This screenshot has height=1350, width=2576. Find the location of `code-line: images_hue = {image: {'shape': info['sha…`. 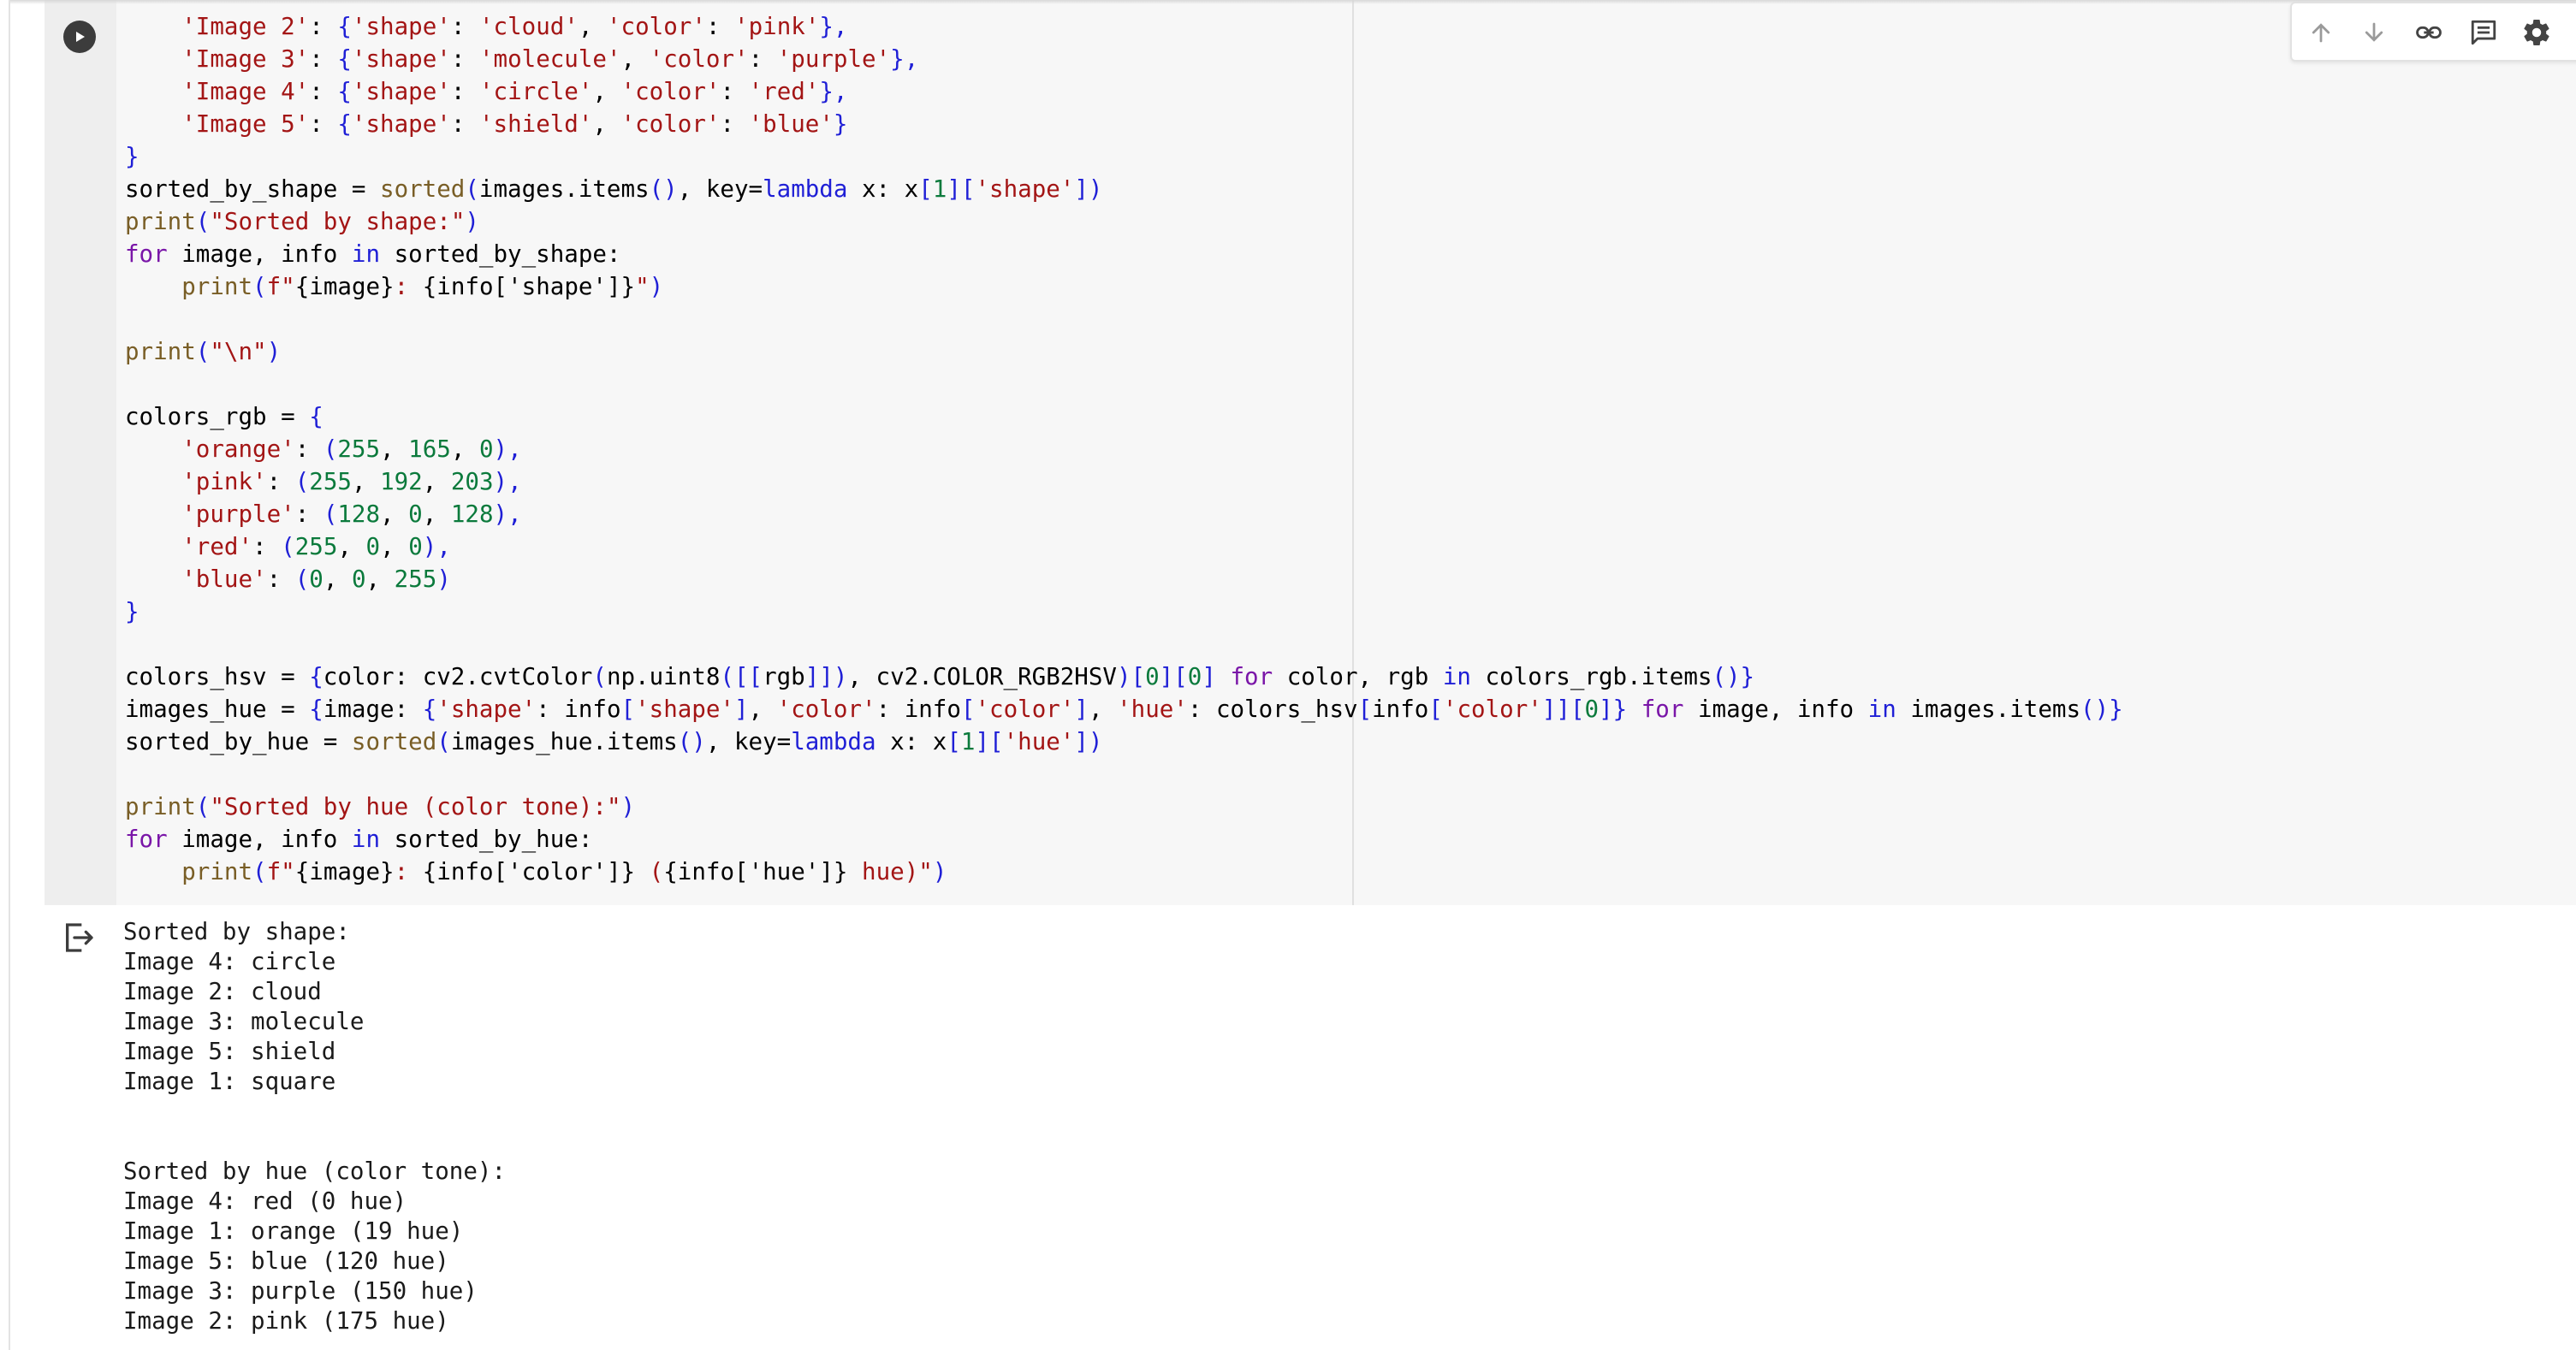

code-line: images_hue = {image: {'shape': info['sha… is located at coordinates (1124, 709).